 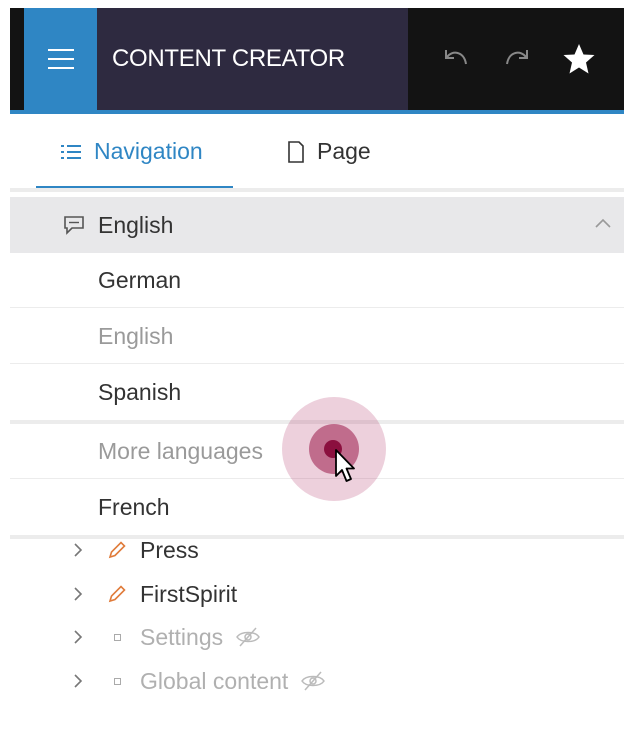 I want to click on tree-item-label: Settings, so click(x=182, y=636).